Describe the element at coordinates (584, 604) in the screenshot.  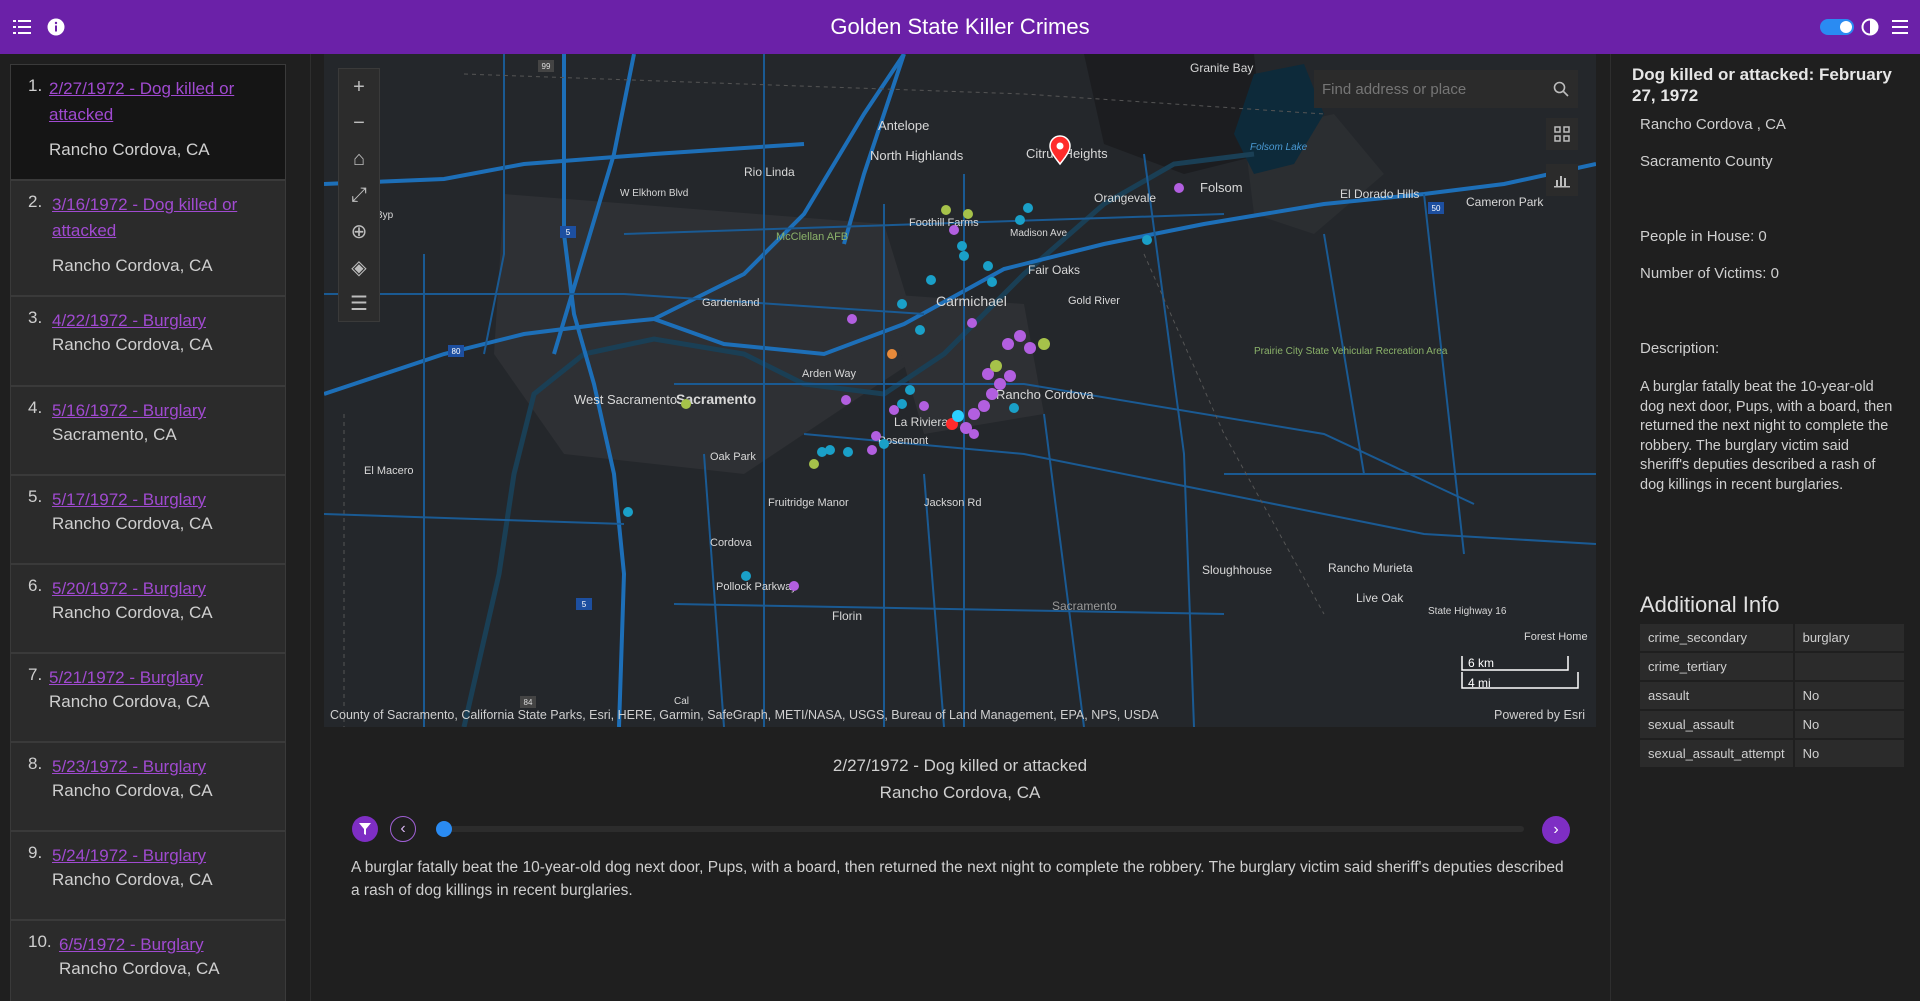
I see `shield-label: 5` at that location.